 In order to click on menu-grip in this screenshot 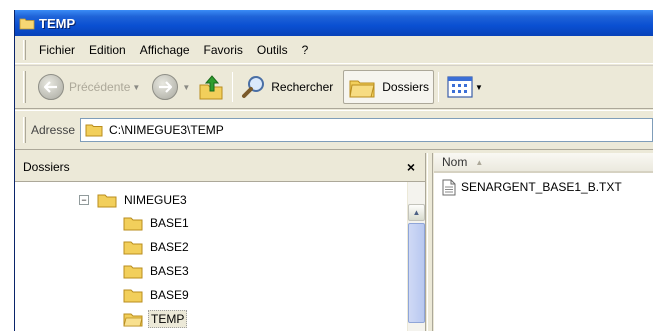, I will do `click(24, 49)`.